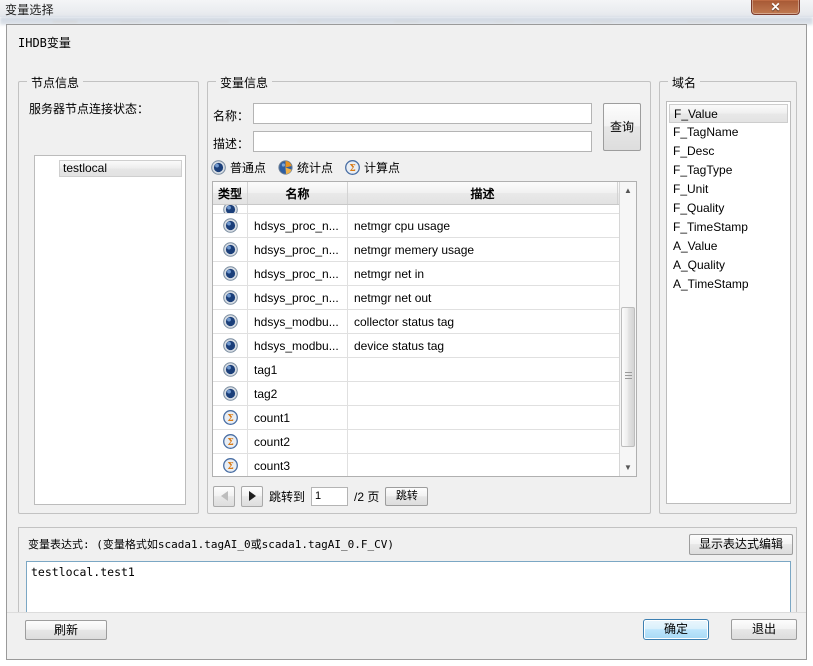 The width and height of the screenshot is (813, 666). Describe the element at coordinates (406, 635) in the screenshot. I see `dialog-footer: 刷新 确定 退出` at that location.